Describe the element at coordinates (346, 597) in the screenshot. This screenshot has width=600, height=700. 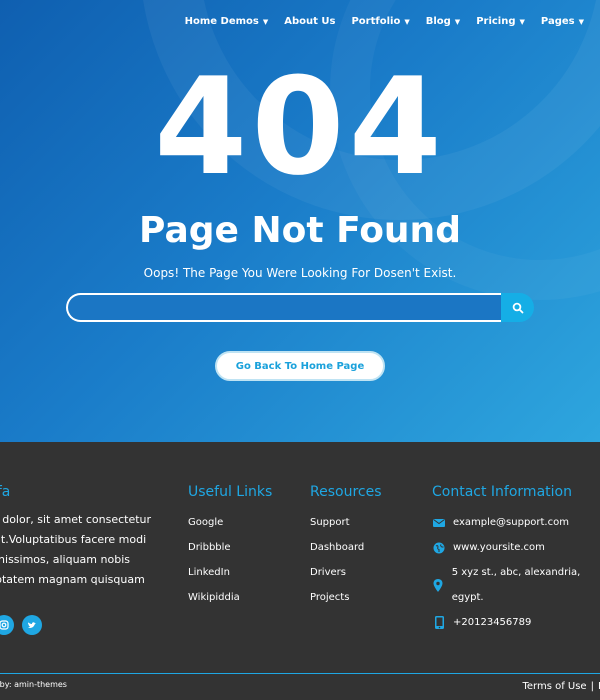
I see `footer-link-projects: Projects` at that location.